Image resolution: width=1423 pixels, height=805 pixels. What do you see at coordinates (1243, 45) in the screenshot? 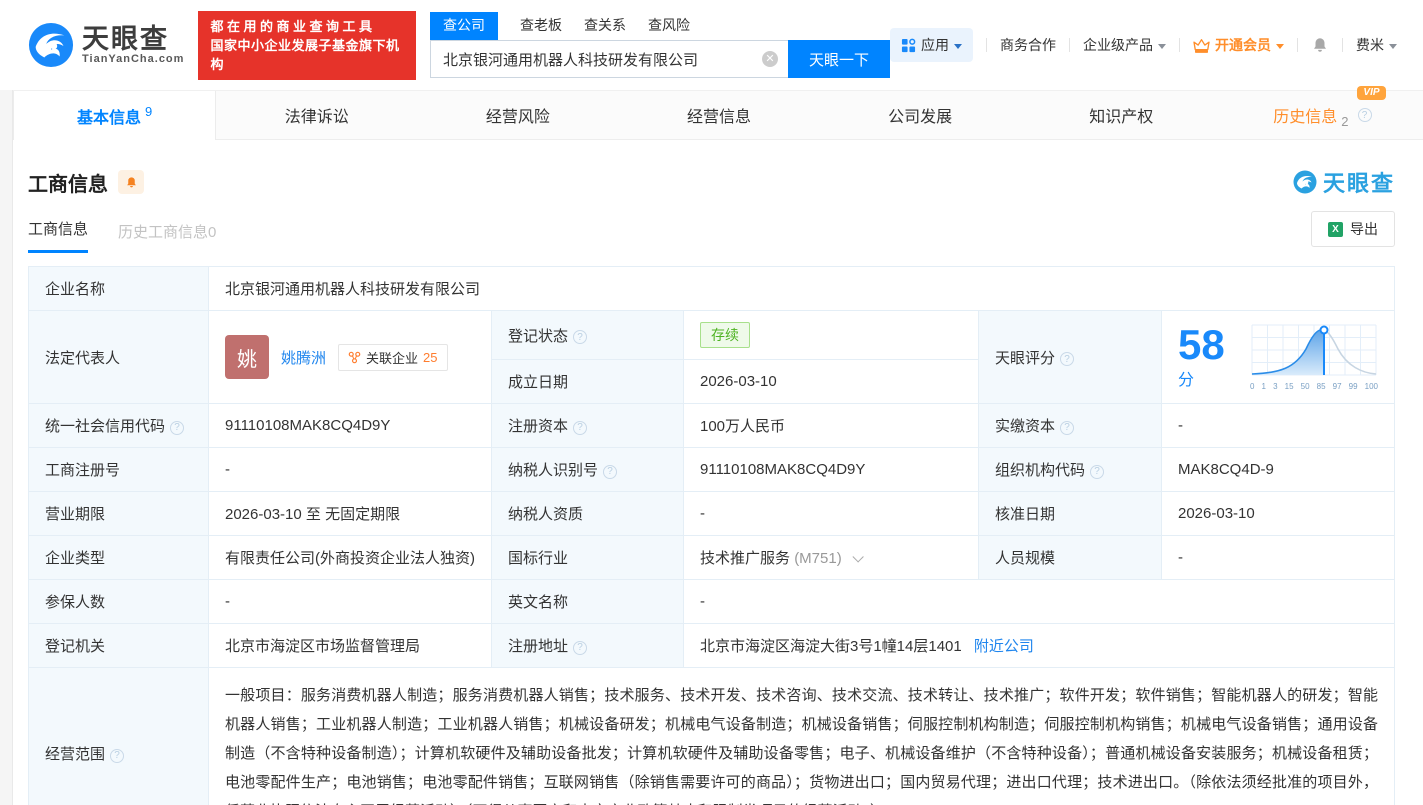
I see `open-vip-label: 开通会员` at bounding box center [1243, 45].